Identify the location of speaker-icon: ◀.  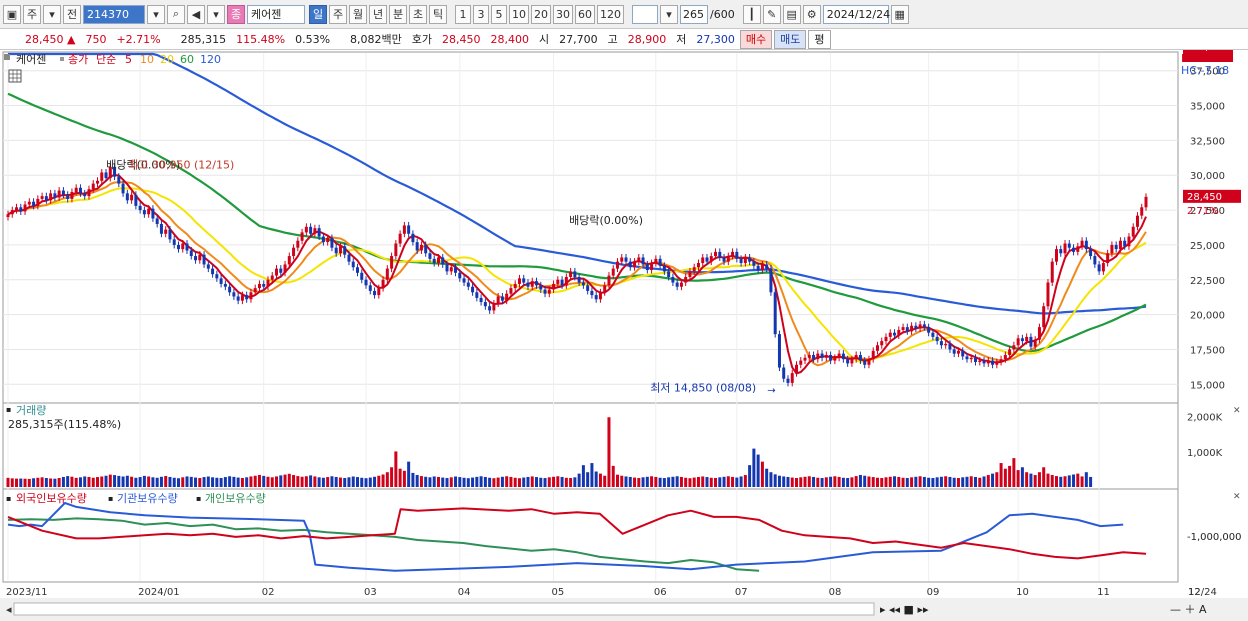
(196, 14).